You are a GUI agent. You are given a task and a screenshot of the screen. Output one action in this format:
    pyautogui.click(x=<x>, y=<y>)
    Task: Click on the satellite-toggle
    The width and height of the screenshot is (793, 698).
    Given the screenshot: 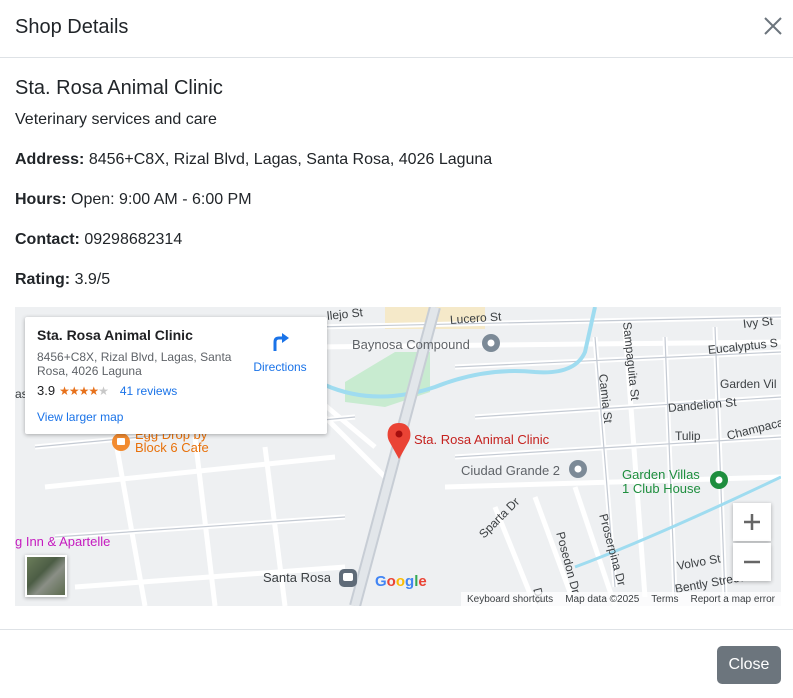 What is the action you would take?
    pyautogui.click(x=46, y=576)
    